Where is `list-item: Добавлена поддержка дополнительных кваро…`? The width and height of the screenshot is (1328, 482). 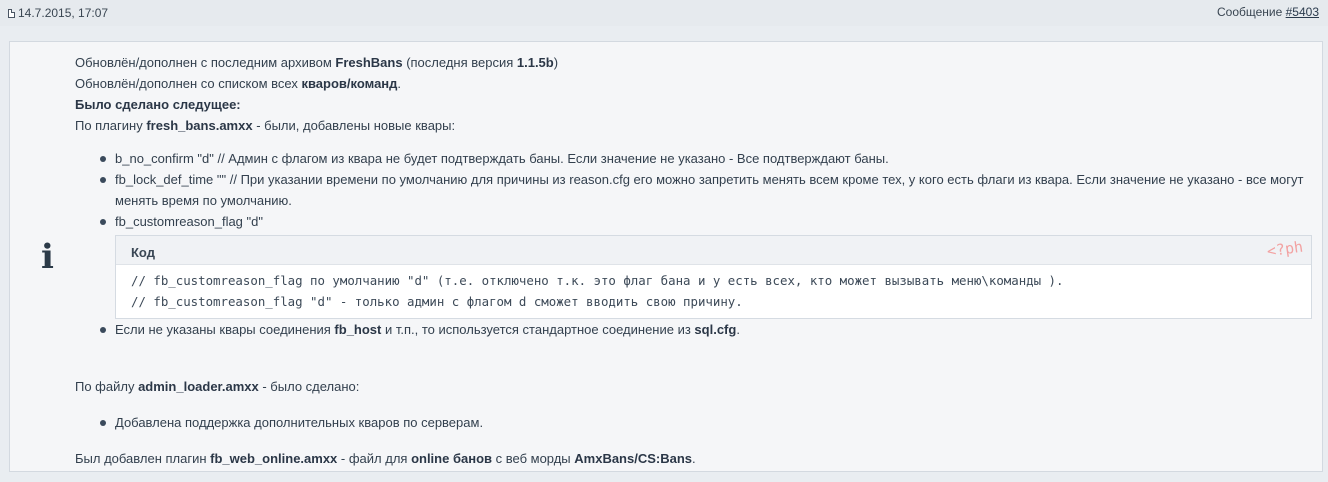
list-item: Добавлена поддержка дополнительных кваро… is located at coordinates (707, 422).